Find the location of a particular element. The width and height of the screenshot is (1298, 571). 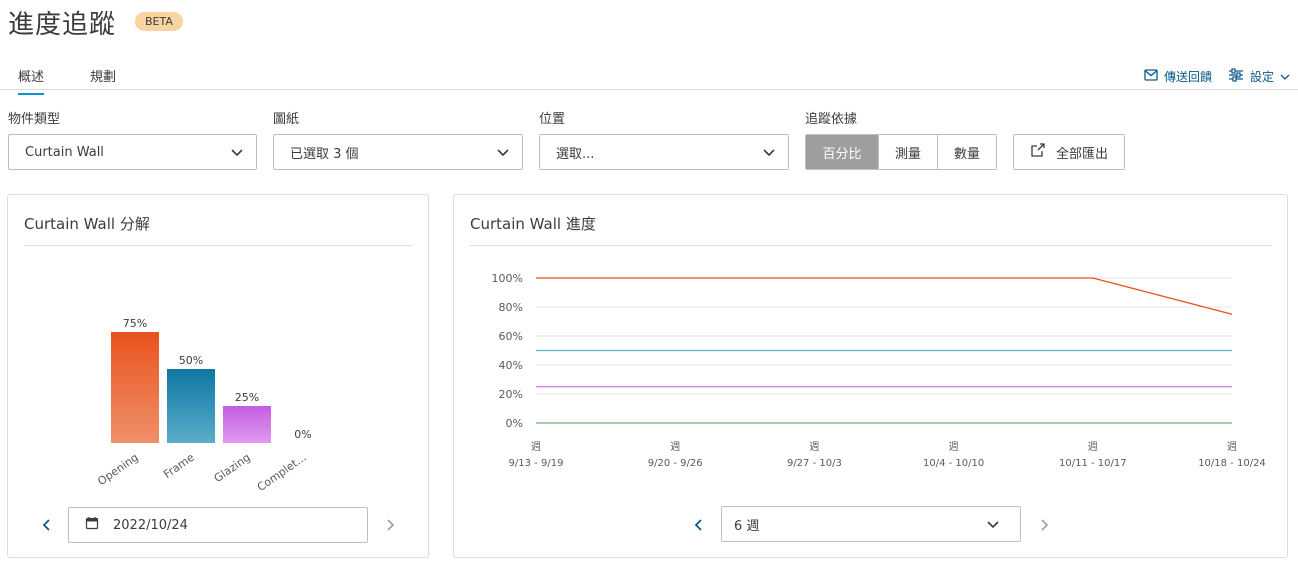

track-by-label: 追蹤依據 is located at coordinates (831, 119).